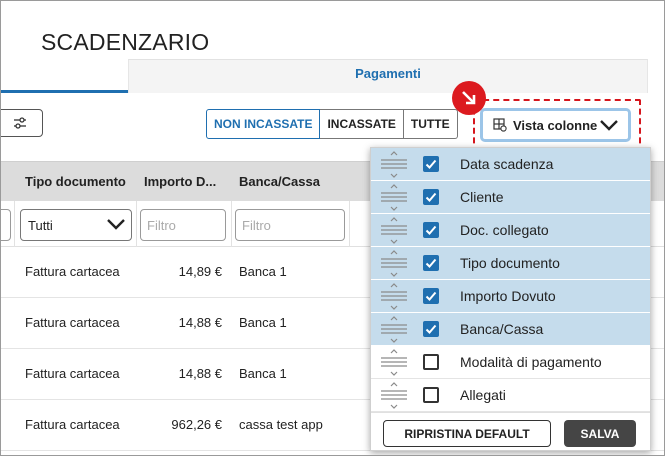 This screenshot has width=665, height=456. Describe the element at coordinates (600, 433) in the screenshot. I see `salva-button: SALVA` at that location.